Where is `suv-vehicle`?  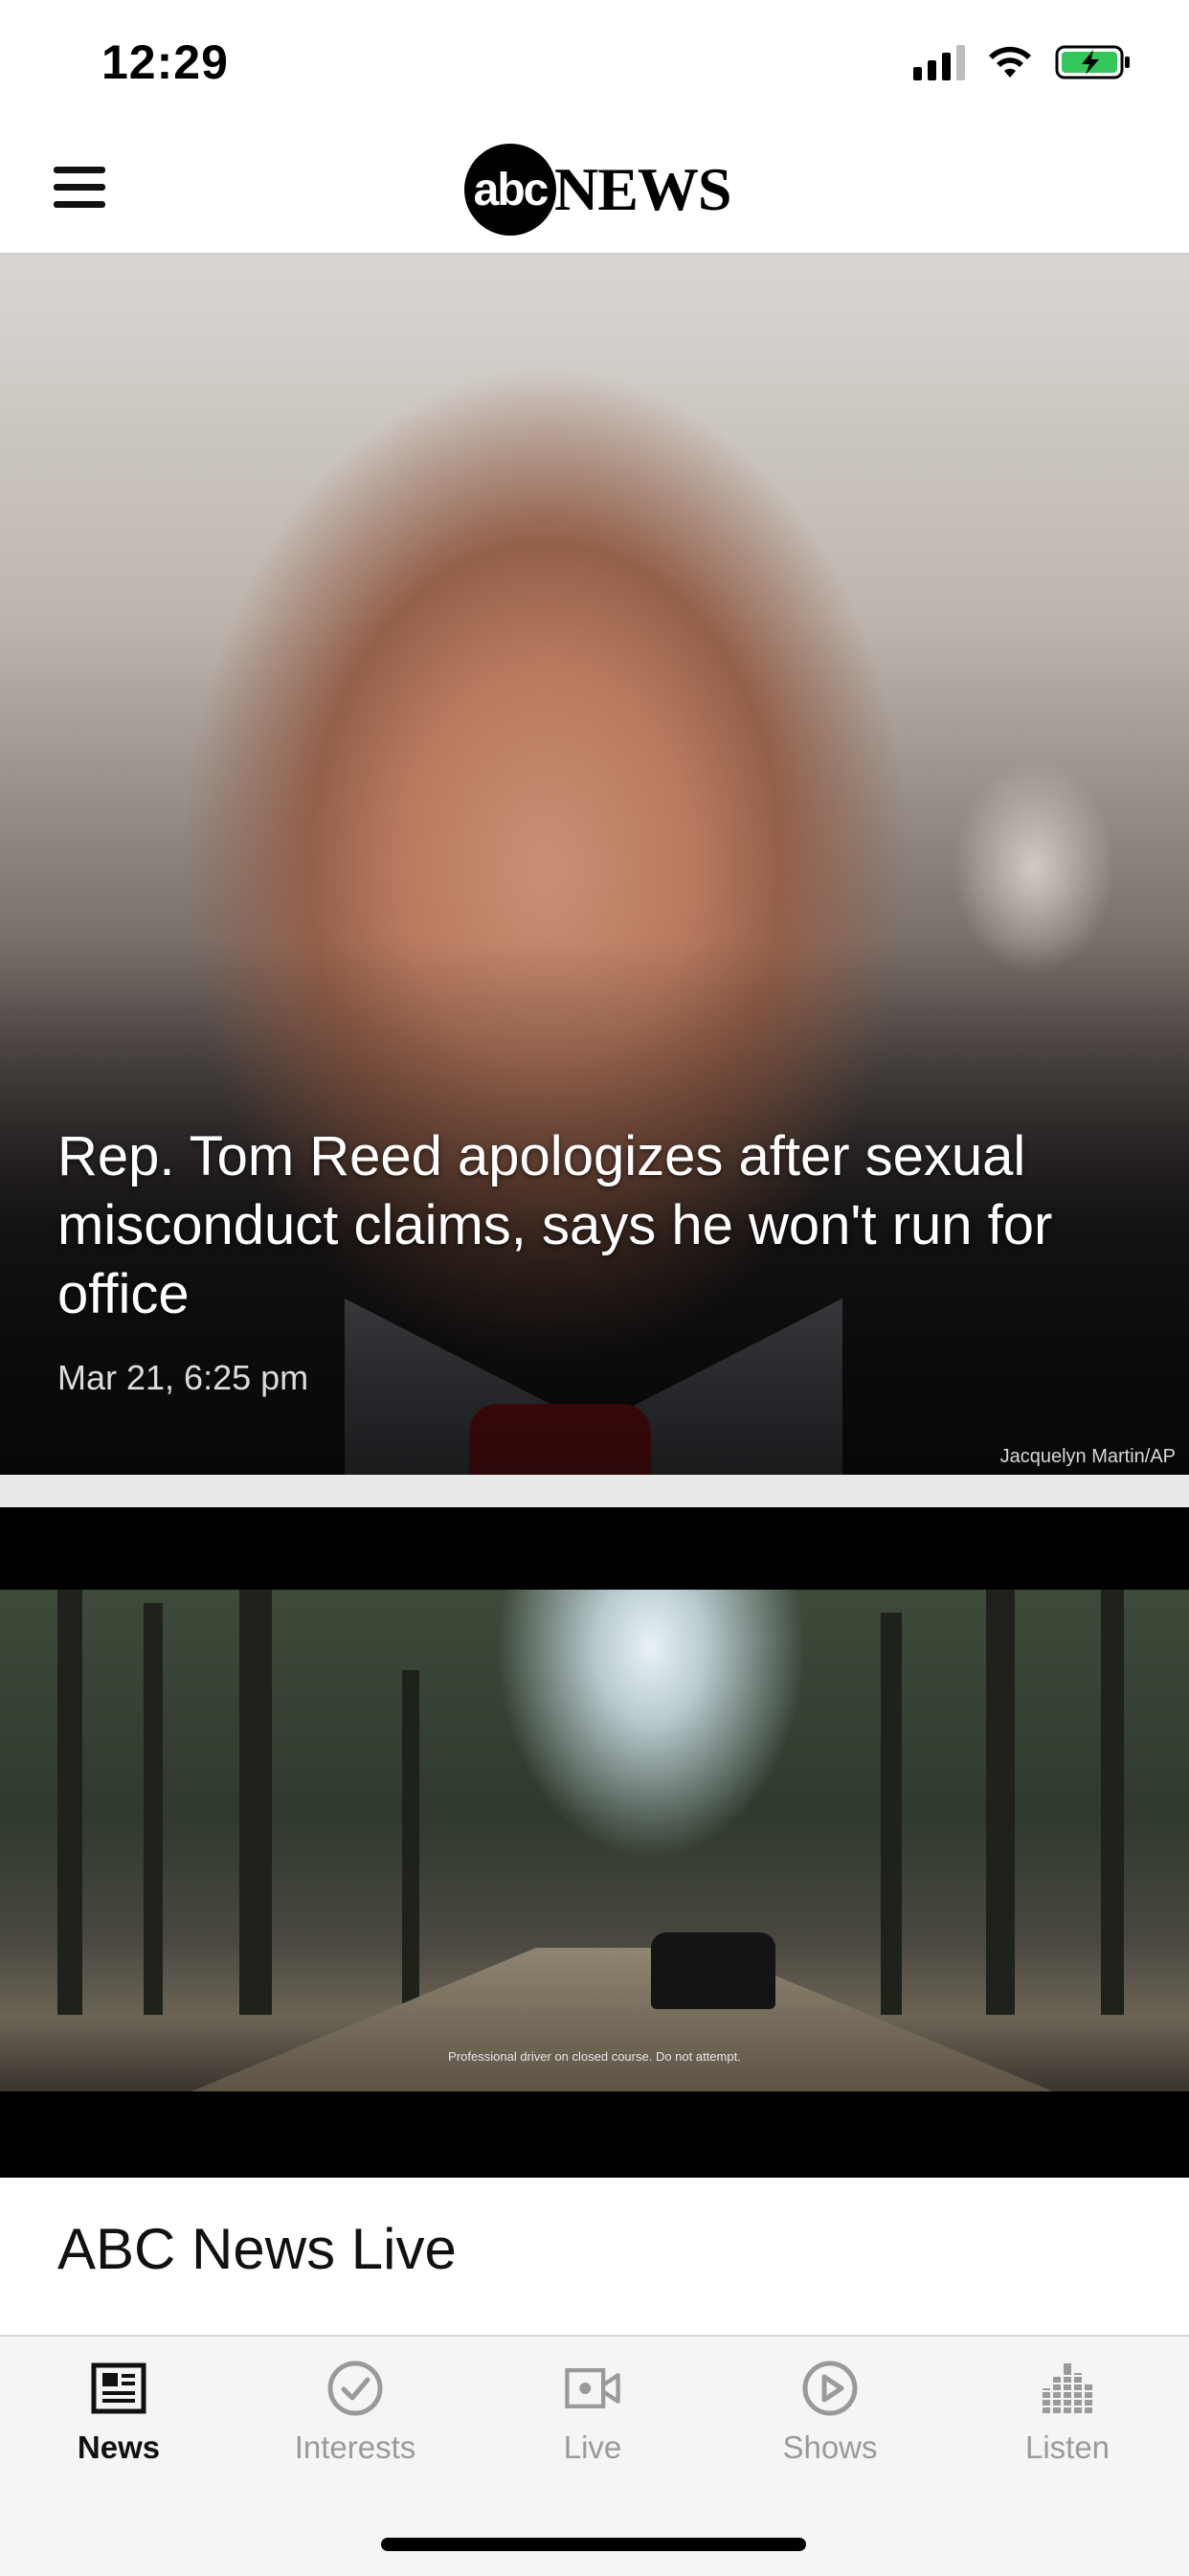
suv-vehicle is located at coordinates (713, 1970).